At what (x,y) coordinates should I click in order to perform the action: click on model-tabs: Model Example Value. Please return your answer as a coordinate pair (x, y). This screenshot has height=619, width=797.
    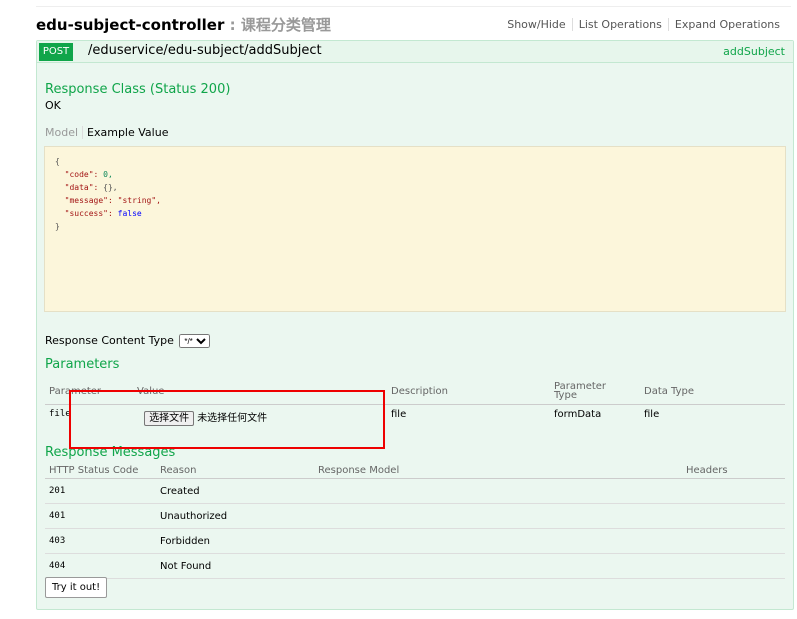
    Looking at the image, I should click on (106, 132).